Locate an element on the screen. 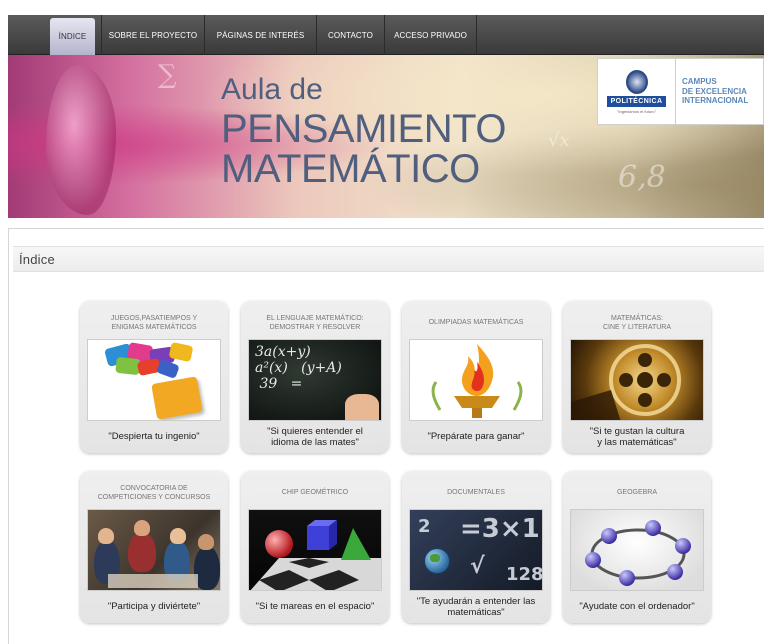  documentary-image: =3×1 2 128 √ is located at coordinates (476, 550).